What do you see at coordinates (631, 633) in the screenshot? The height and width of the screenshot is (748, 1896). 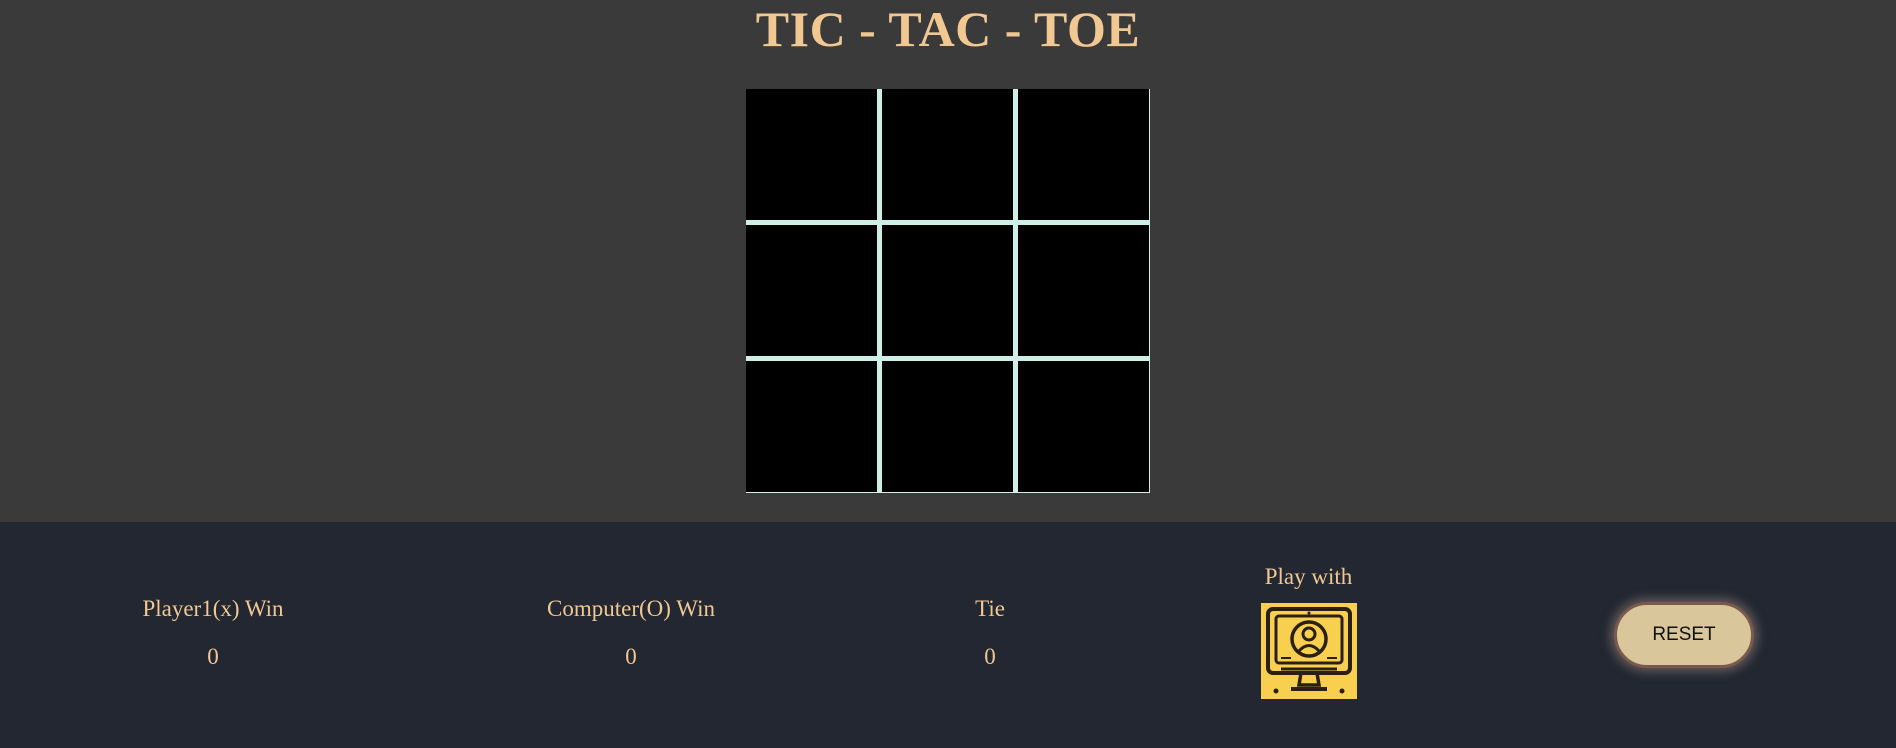 I see `computer-score: Computer(O) Win 0` at bounding box center [631, 633].